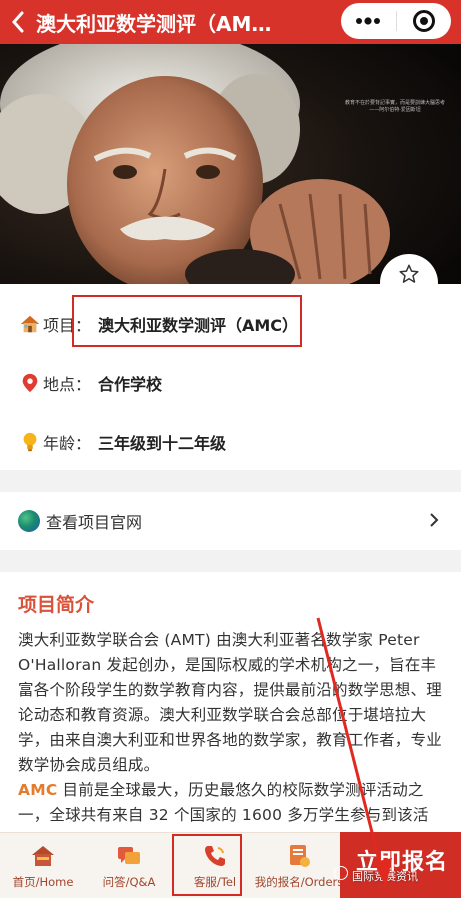  What do you see at coordinates (434, 520) in the screenshot?
I see `chevron-right-icon` at bounding box center [434, 520].